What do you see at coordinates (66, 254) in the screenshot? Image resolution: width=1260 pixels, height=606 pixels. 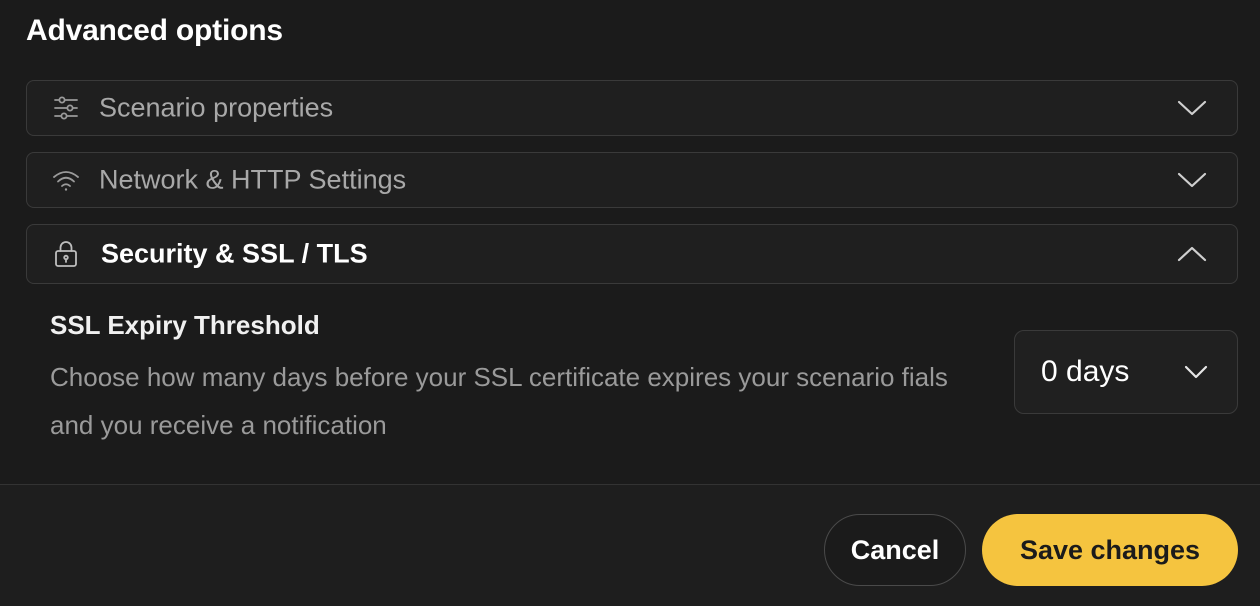 I see `lock-icon` at bounding box center [66, 254].